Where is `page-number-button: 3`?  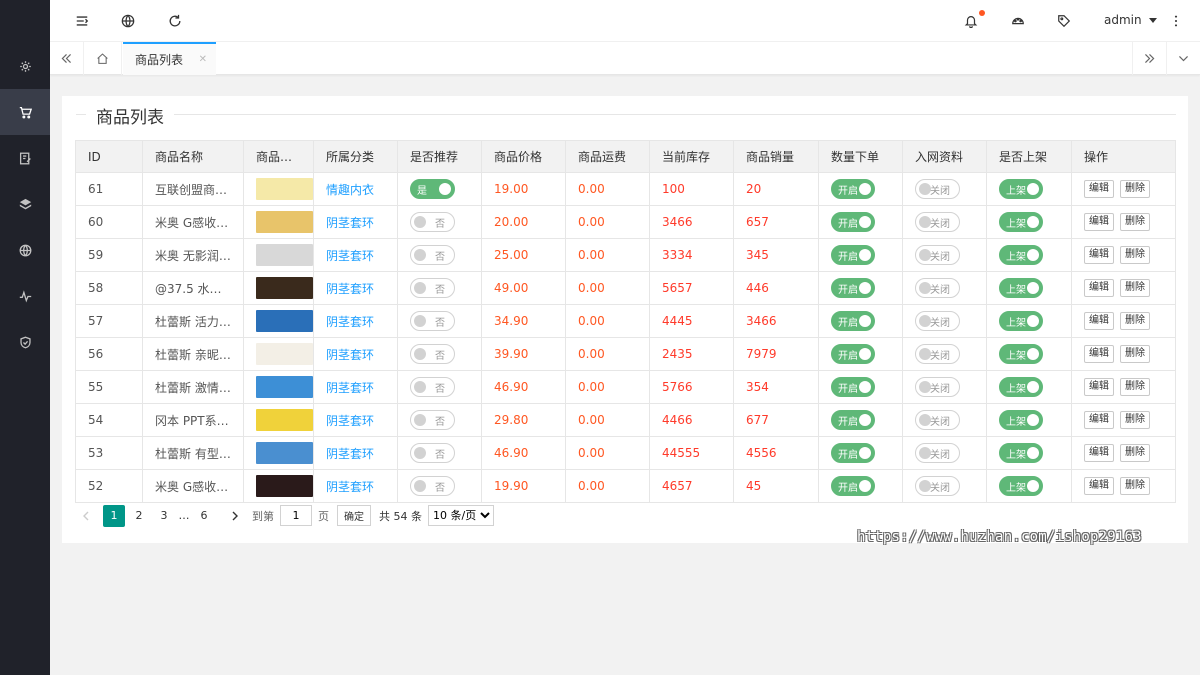
page-number-button: 3 is located at coordinates (164, 516).